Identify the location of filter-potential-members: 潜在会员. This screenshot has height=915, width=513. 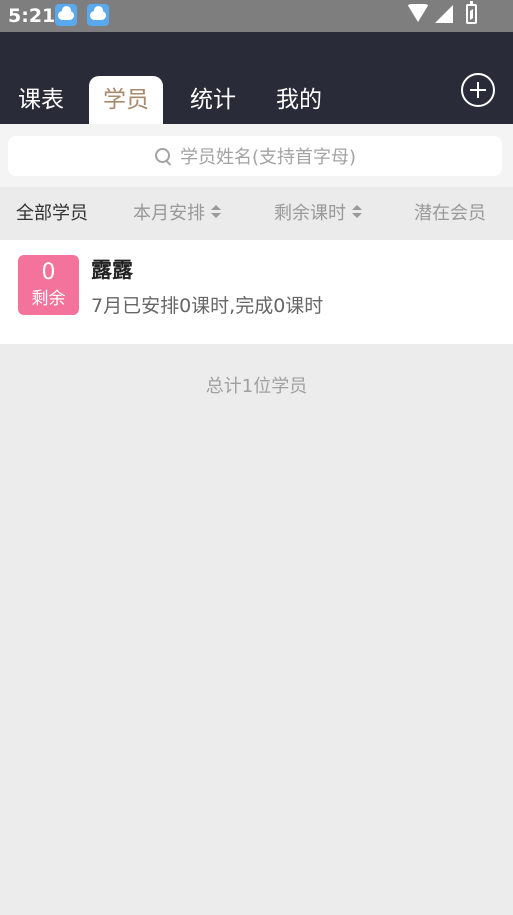
(450, 213).